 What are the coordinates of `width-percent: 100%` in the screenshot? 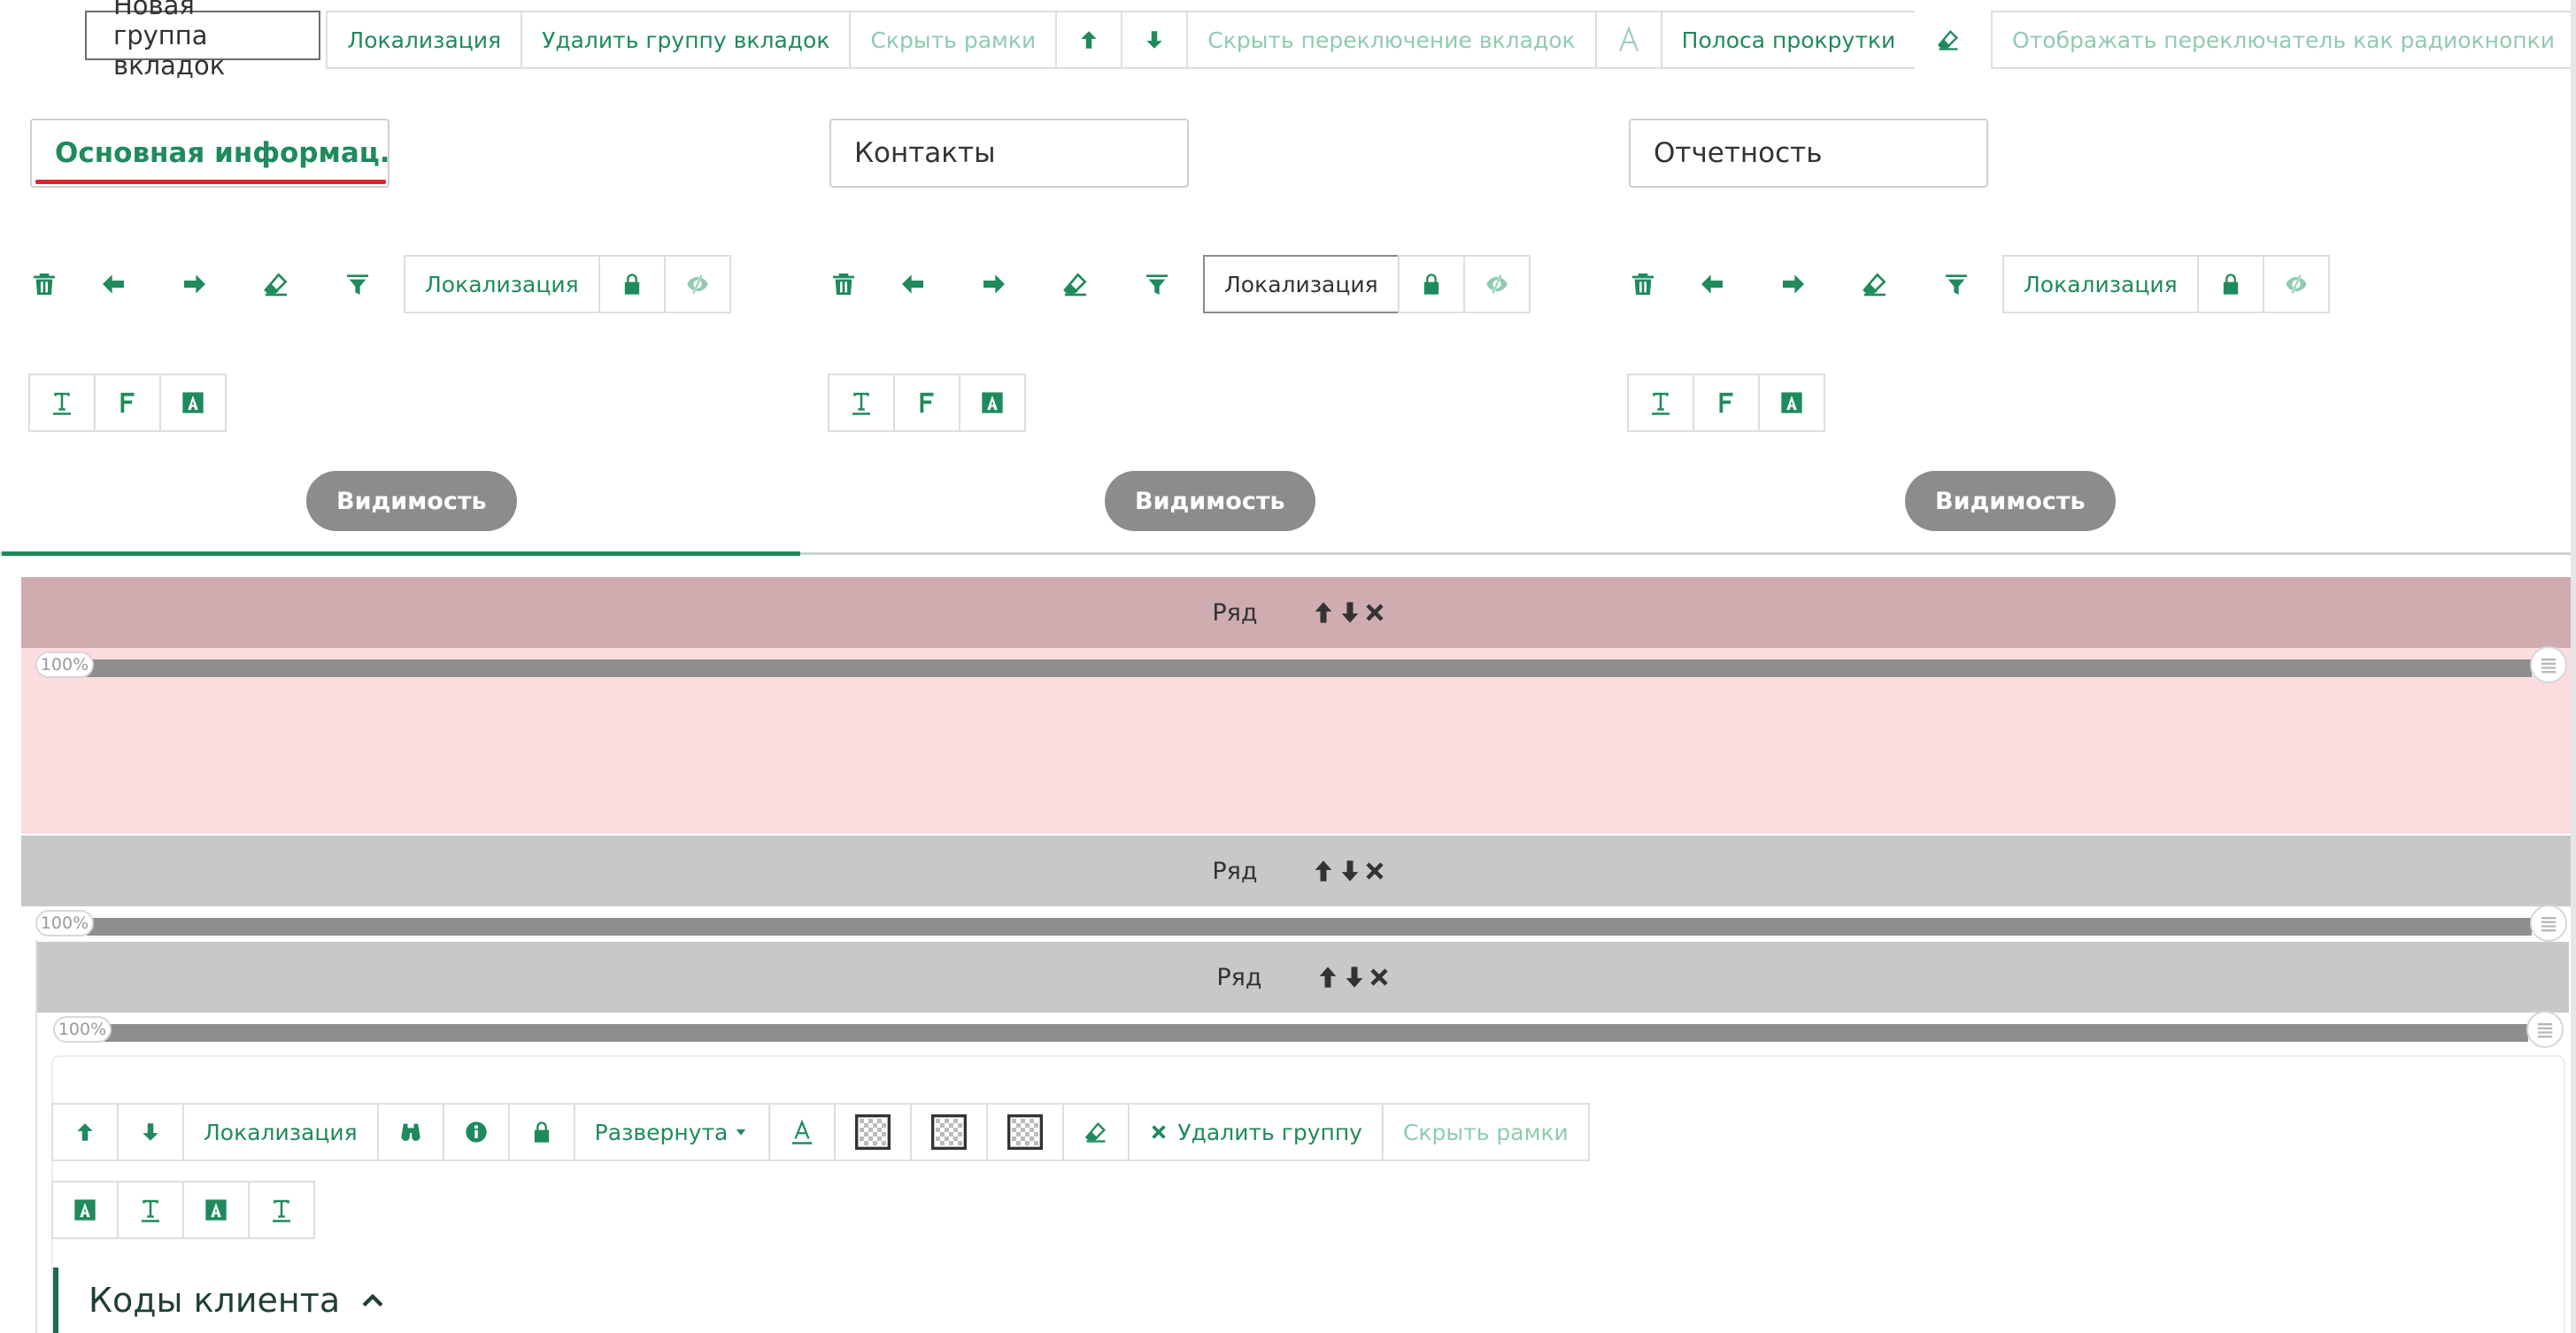 It's located at (64, 923).